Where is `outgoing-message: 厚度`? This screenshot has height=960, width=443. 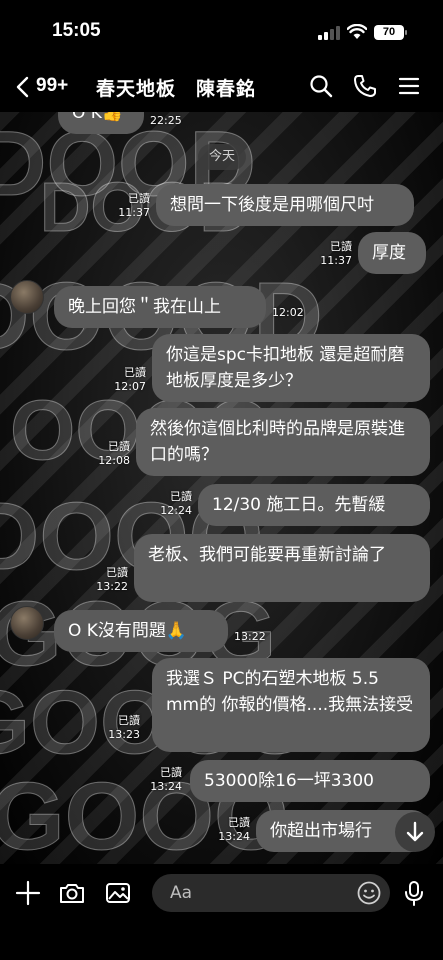
outgoing-message: 厚度 is located at coordinates (392, 253).